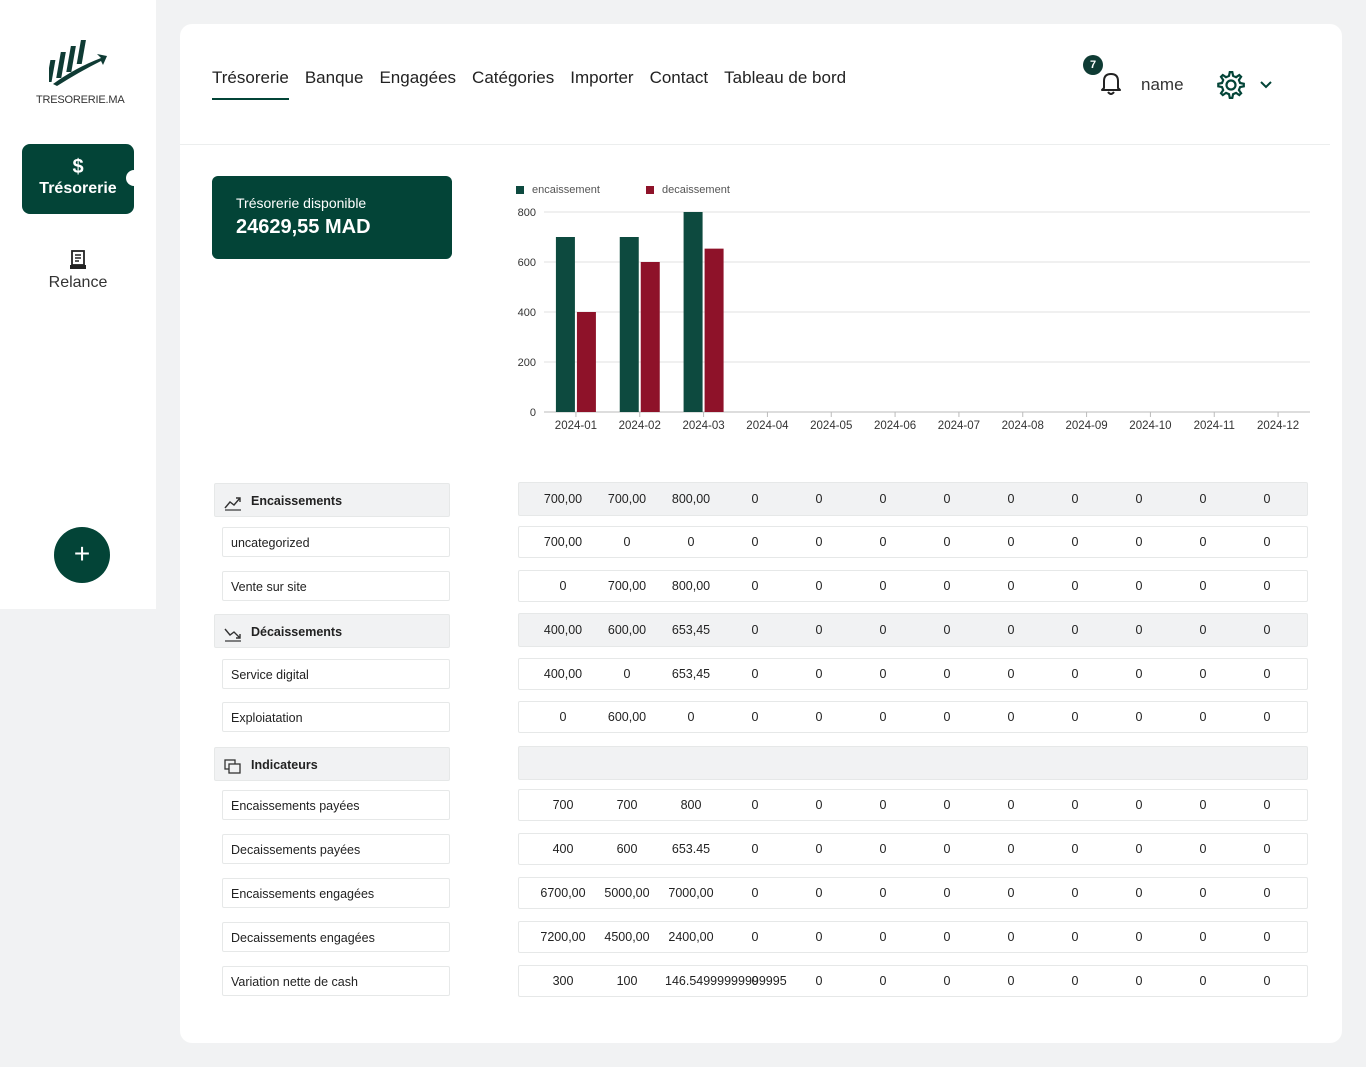 The height and width of the screenshot is (1067, 1366). I want to click on table-cell: 7000,00, so click(691, 893).